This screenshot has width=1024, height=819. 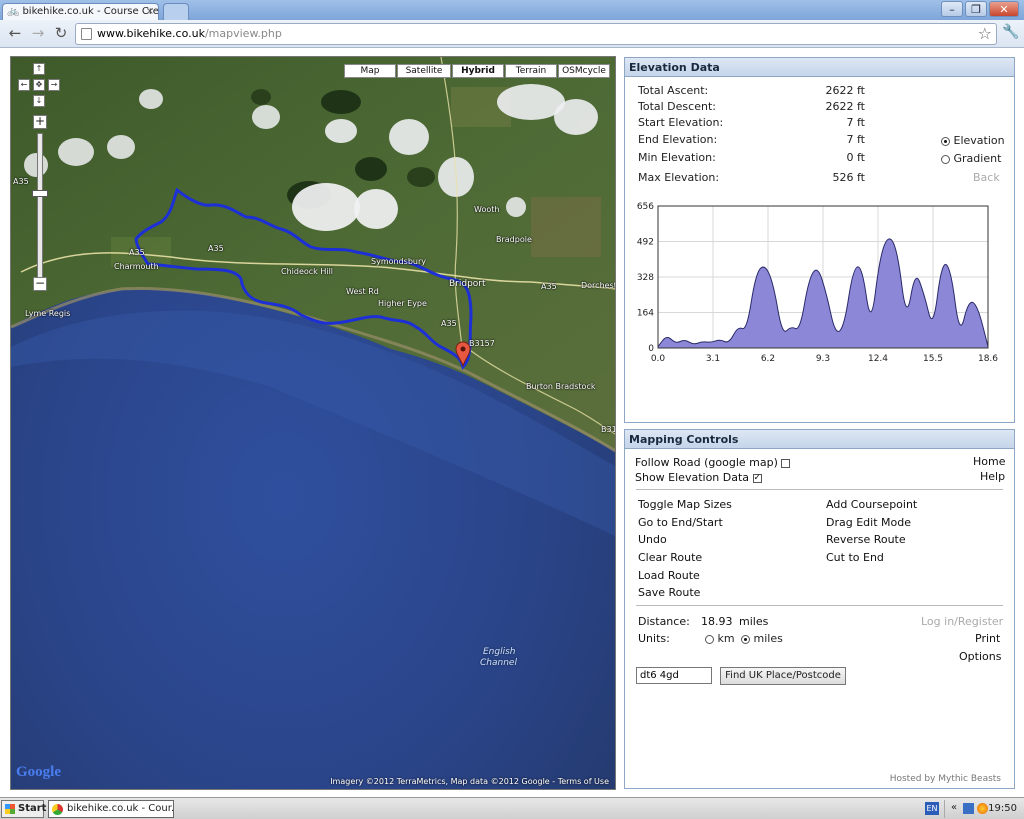 I want to click on divider, so click(x=819, y=489).